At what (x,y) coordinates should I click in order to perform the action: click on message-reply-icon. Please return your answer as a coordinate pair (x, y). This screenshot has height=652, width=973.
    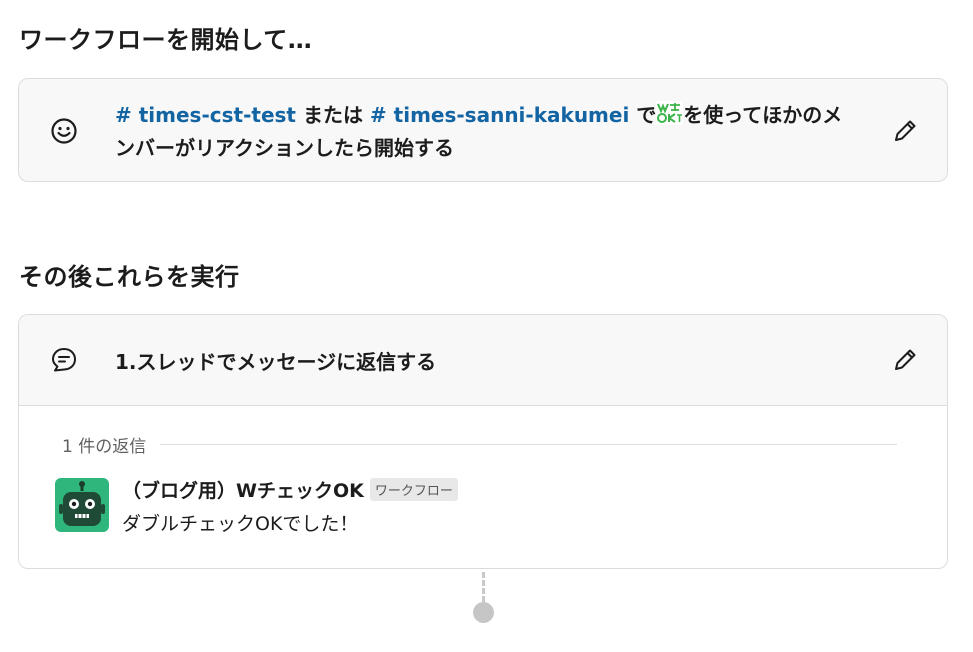
    Looking at the image, I should click on (64, 360).